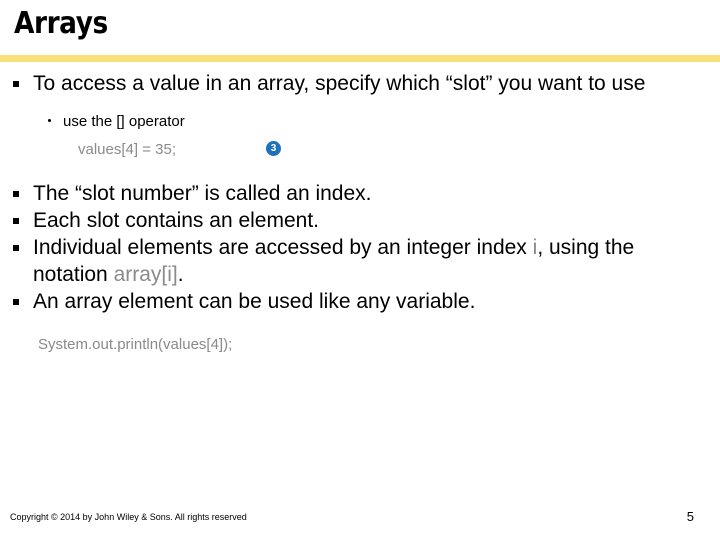 This screenshot has width=720, height=540. What do you see at coordinates (124, 121) in the screenshot?
I see `sub-bullet-operator-text: use the [] operator` at bounding box center [124, 121].